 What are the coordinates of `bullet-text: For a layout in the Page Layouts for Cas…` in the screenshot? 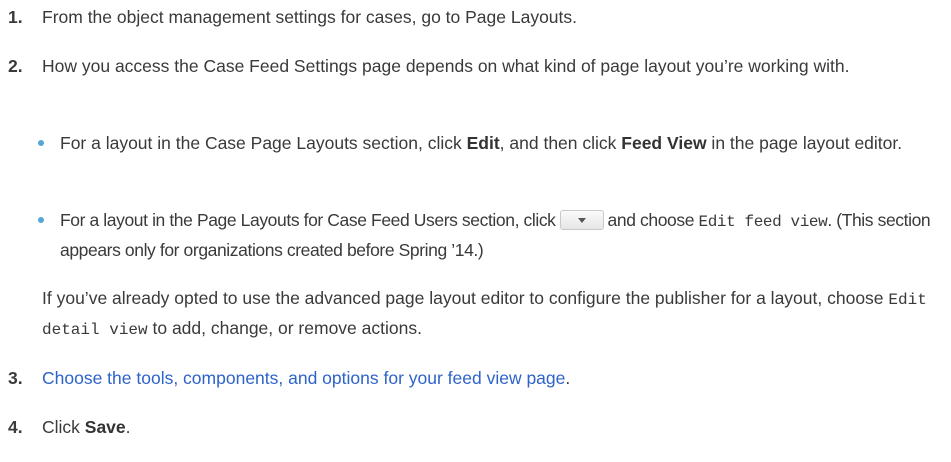 It's located at (495, 234).